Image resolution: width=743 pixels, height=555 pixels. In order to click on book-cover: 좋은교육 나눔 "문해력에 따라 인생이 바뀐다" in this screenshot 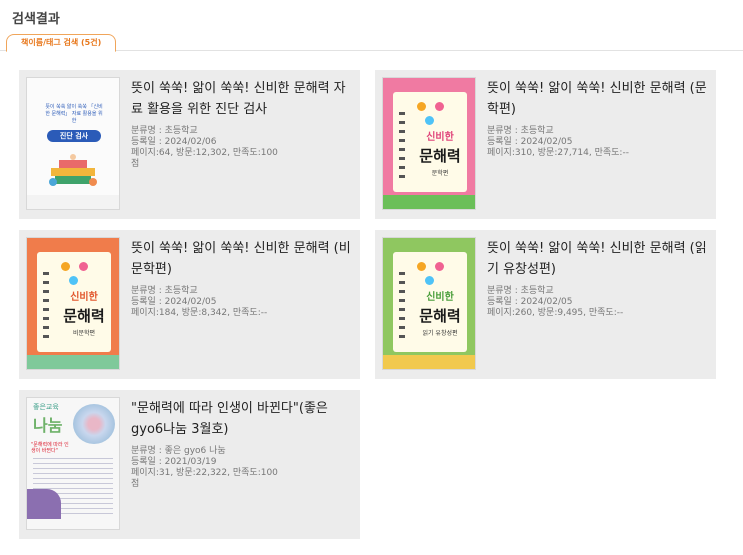, I will do `click(73, 463)`.